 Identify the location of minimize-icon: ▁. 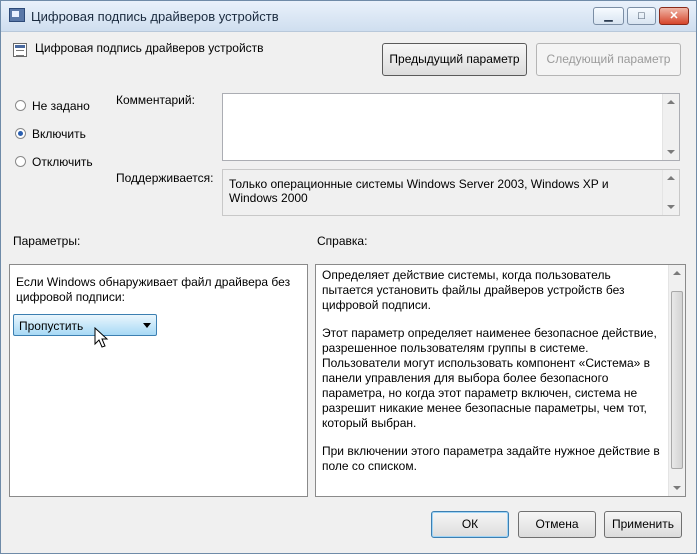
(608, 16).